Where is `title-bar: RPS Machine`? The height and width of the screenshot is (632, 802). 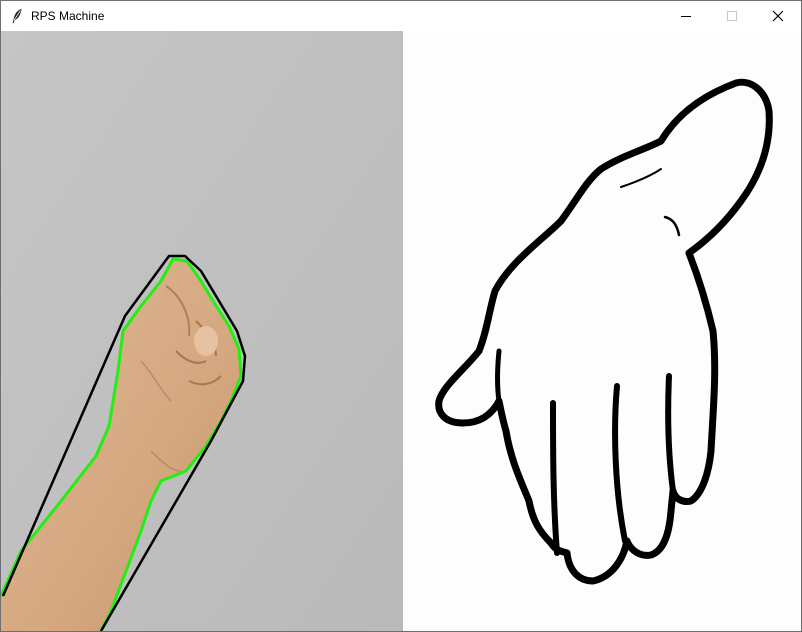 title-bar: RPS Machine is located at coordinates (401, 16).